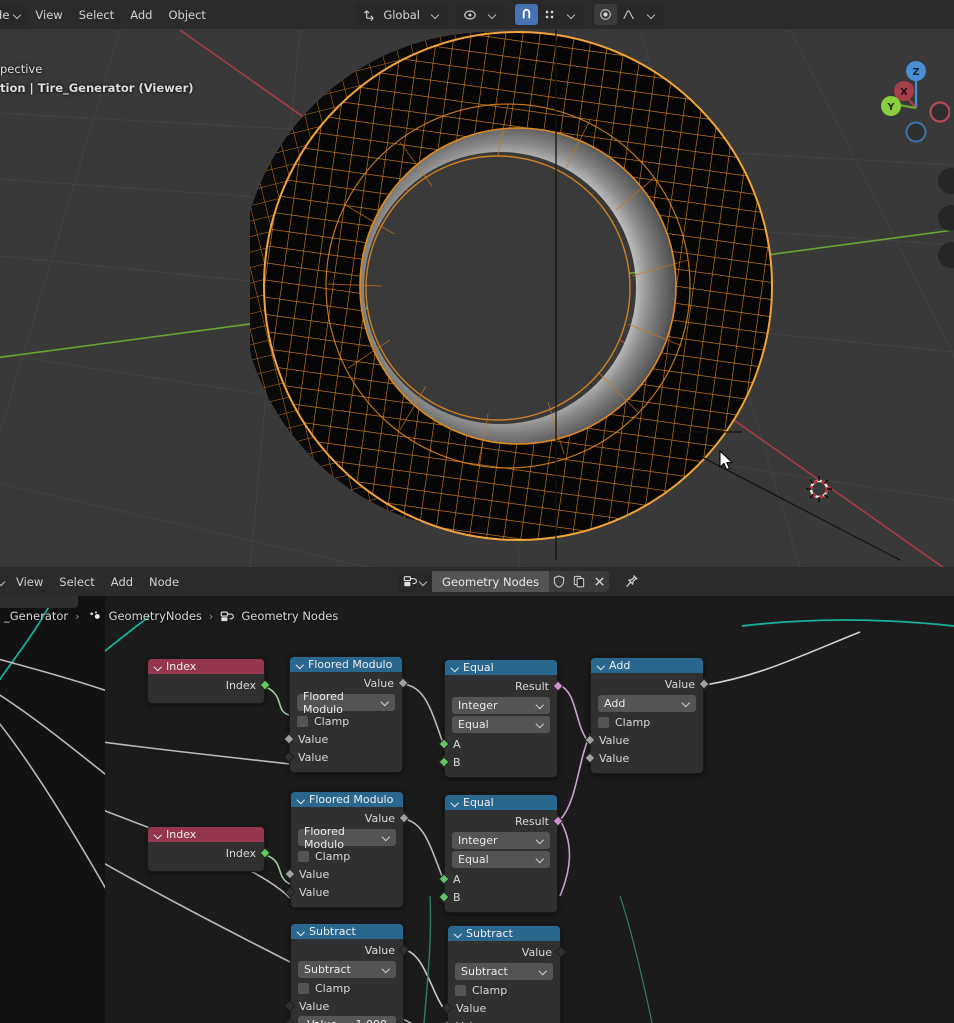 The image size is (954, 1023). Describe the element at coordinates (164, 582) in the screenshot. I see `menu-node: Node` at that location.